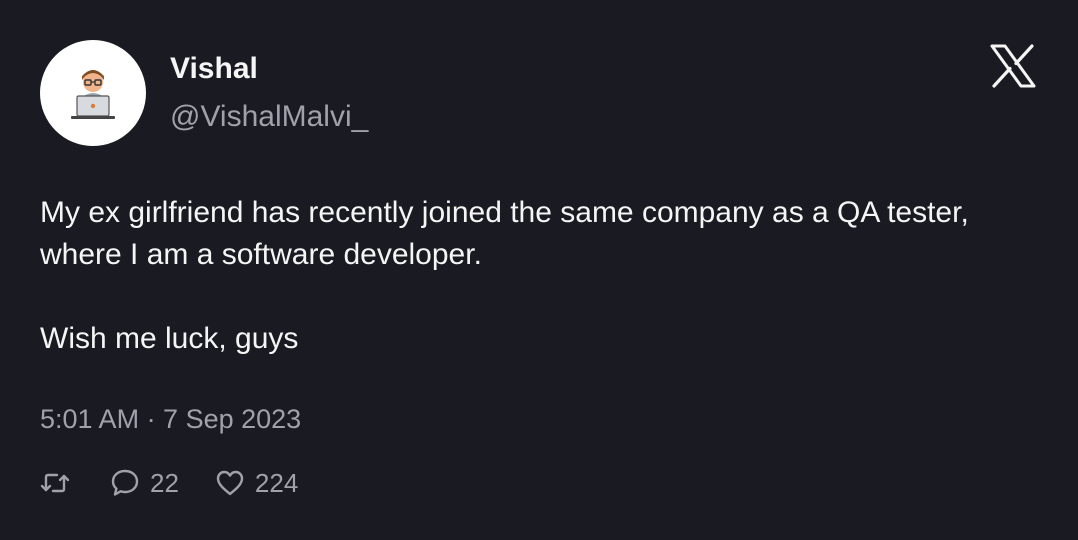 This screenshot has height=540, width=1078. I want to click on like-count: 224, so click(276, 482).